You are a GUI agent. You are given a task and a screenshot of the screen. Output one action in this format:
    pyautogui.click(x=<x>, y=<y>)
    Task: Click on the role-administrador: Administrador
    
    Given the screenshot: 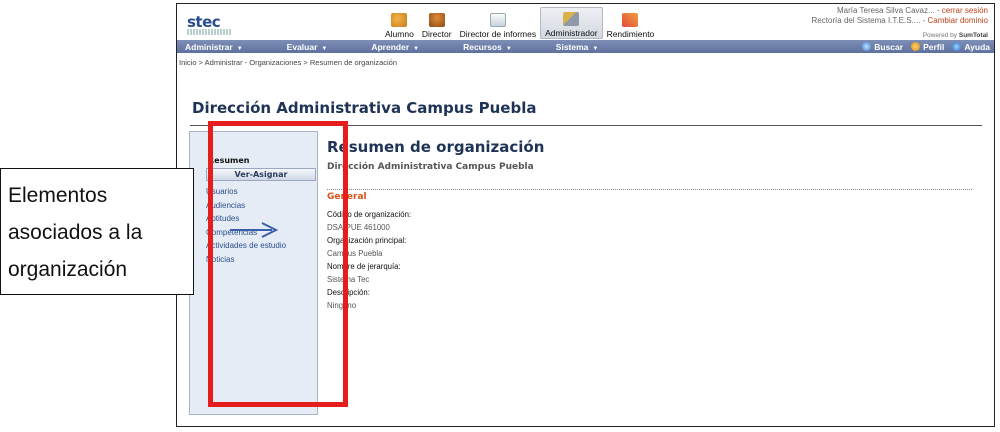 What is the action you would take?
    pyautogui.click(x=571, y=23)
    